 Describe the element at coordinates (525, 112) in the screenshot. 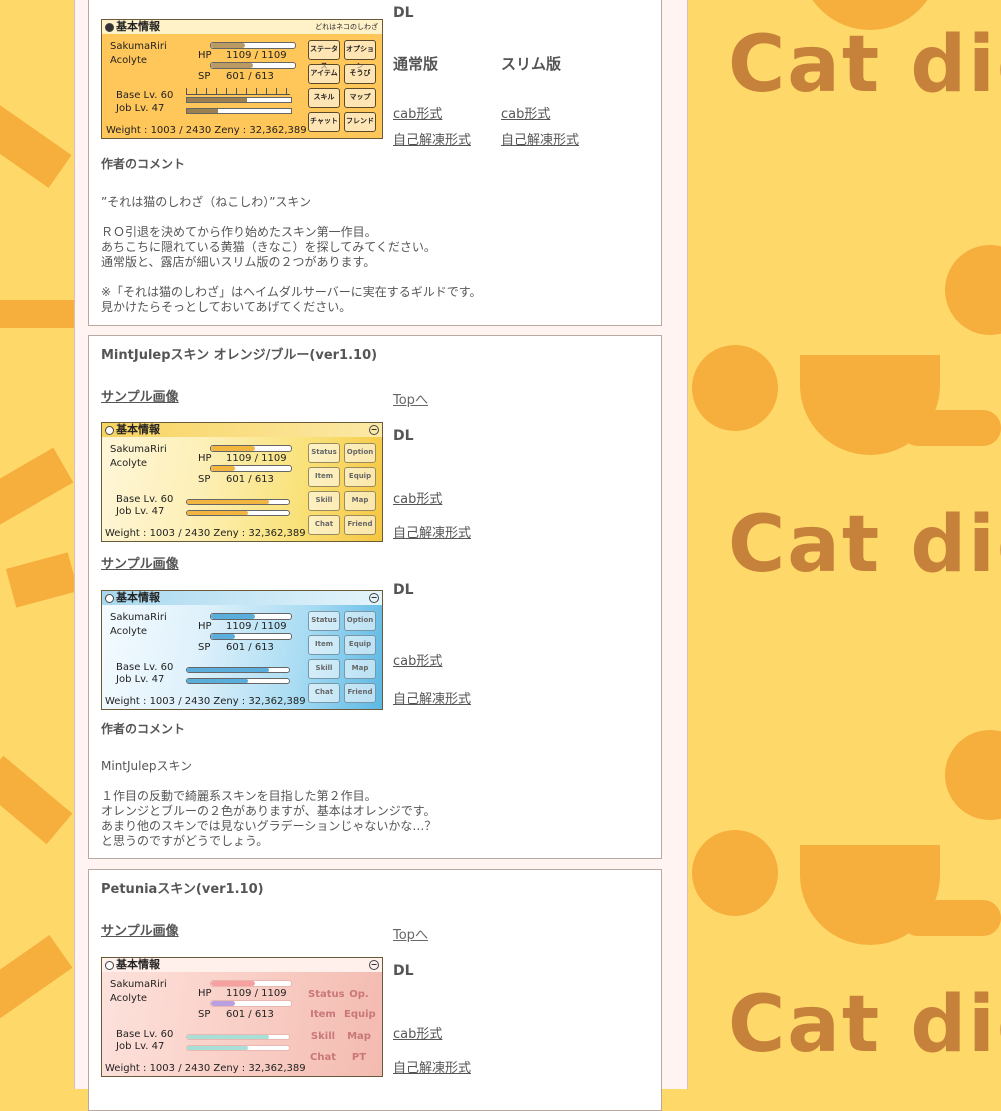

I see `slim-cab-link: cab形式` at that location.